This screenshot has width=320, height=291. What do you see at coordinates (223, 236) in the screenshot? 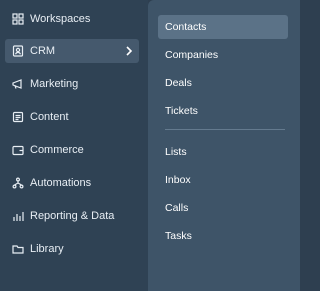
I see `submenu-item-tasks: Tasks` at bounding box center [223, 236].